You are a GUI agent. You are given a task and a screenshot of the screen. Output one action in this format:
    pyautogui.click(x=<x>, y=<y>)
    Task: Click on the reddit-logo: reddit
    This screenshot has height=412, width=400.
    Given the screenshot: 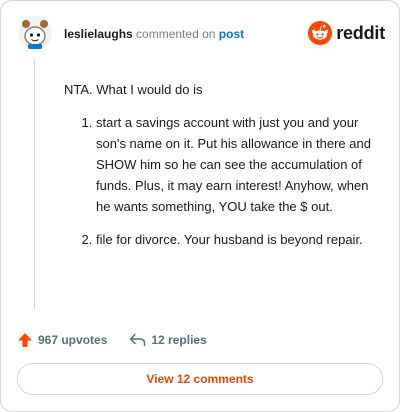 What is the action you would take?
    pyautogui.click(x=346, y=33)
    